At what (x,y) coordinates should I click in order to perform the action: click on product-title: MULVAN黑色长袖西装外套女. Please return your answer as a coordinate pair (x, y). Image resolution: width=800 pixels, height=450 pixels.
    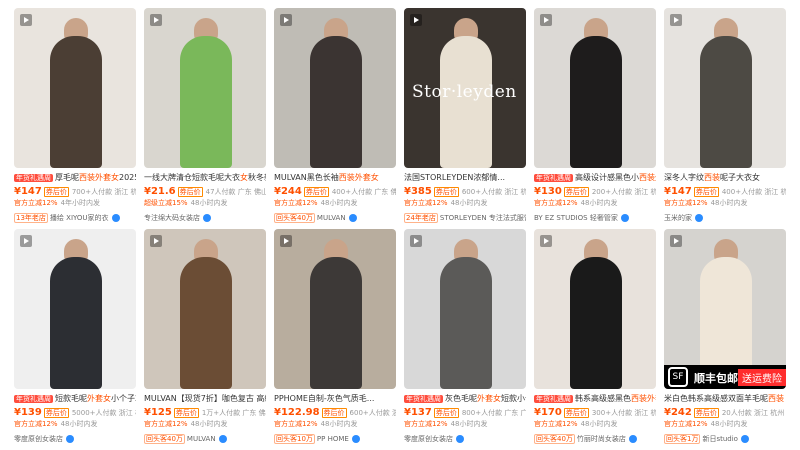
    Looking at the image, I should click on (335, 178).